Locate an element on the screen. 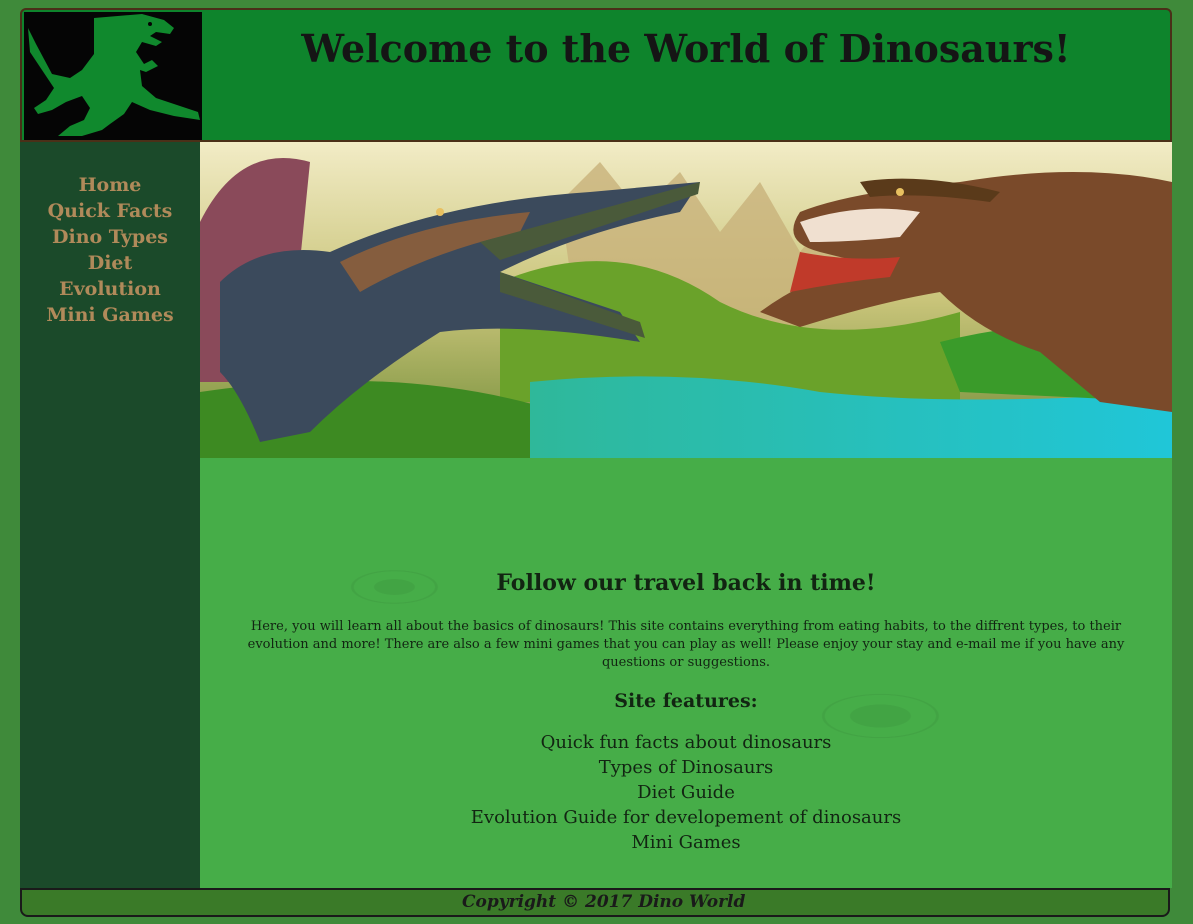  t-rex-silhouette-icon is located at coordinates (114, 75).